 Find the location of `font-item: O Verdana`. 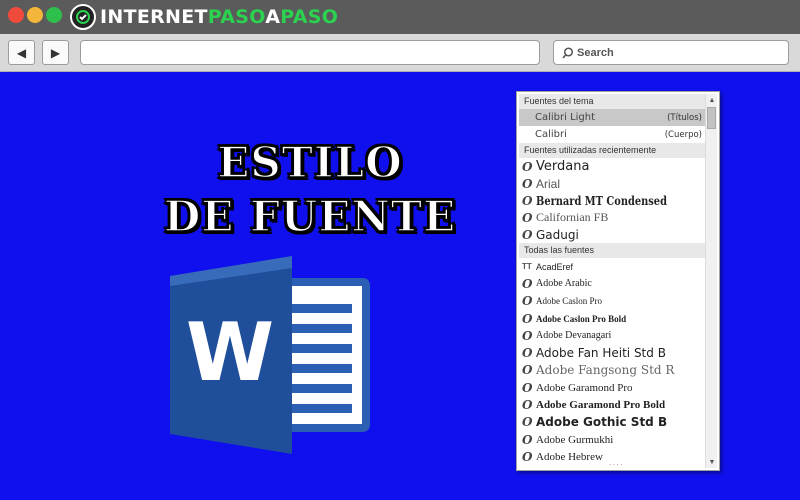

font-item: O Verdana is located at coordinates (612, 166).